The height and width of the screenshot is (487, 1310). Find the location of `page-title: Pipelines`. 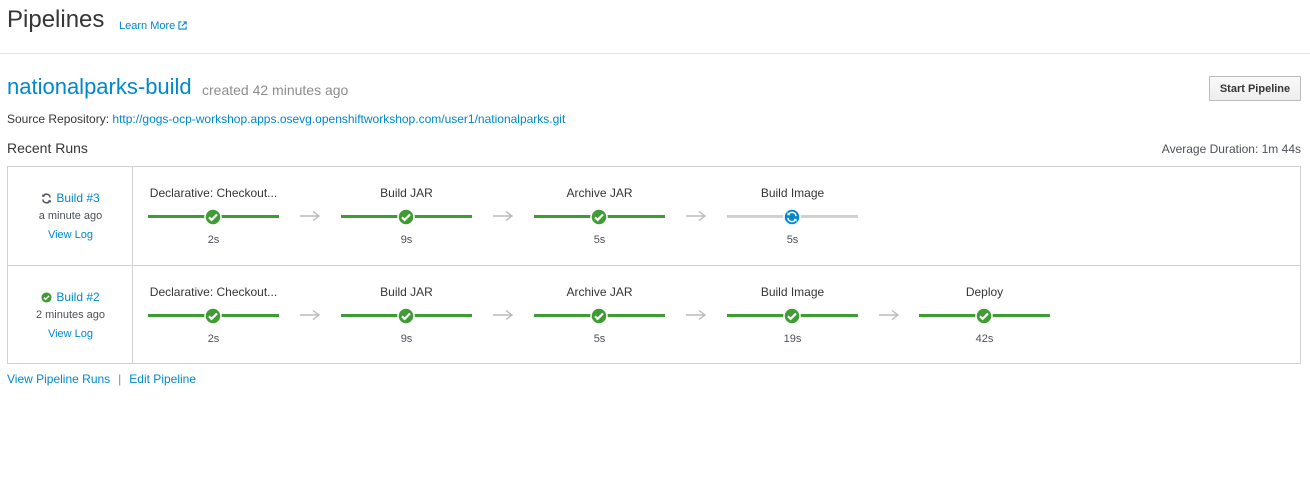

page-title: Pipelines is located at coordinates (56, 19).